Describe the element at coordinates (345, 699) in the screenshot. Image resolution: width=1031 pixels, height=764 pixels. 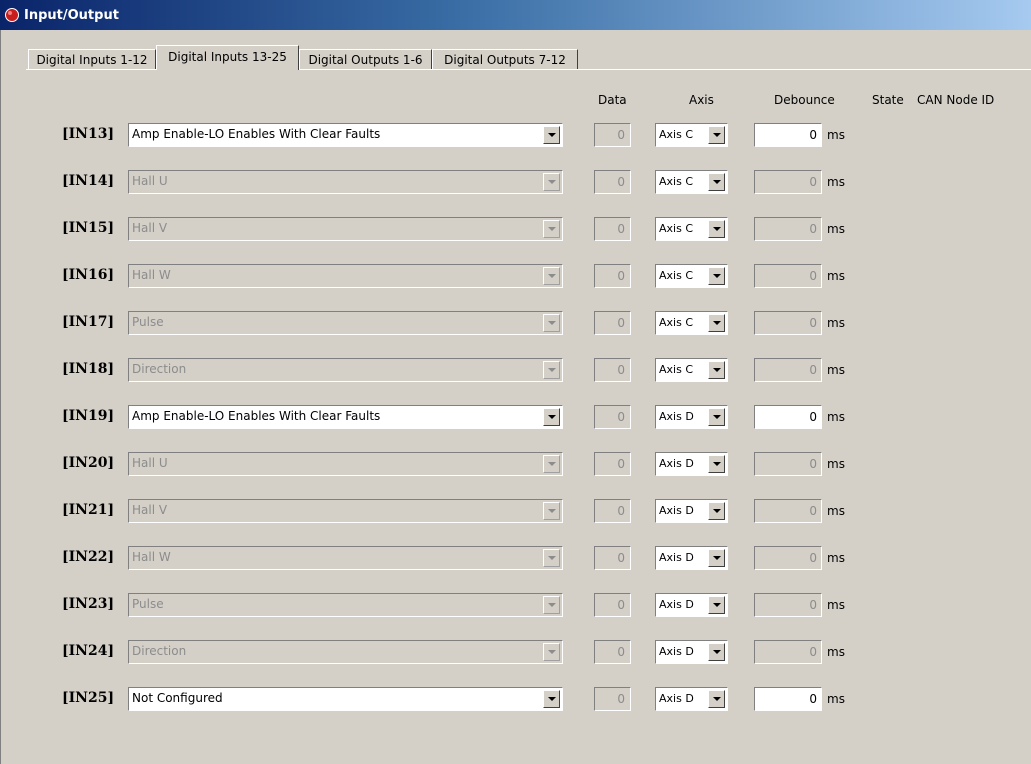
I see `function-dropdown: Not Configured` at that location.